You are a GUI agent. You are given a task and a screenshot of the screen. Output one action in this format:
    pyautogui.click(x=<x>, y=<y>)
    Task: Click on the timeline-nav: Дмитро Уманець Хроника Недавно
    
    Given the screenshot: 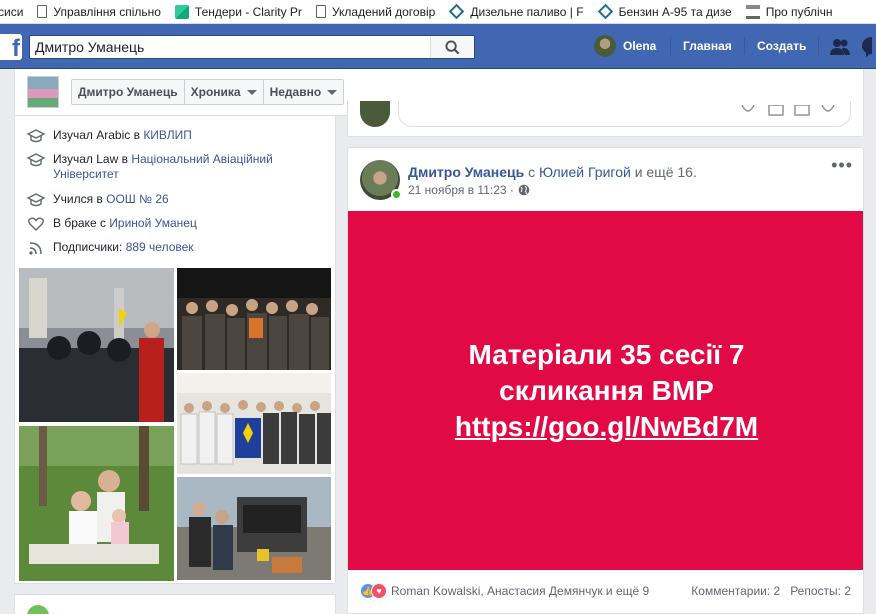 What is the action you would take?
    pyautogui.click(x=208, y=92)
    